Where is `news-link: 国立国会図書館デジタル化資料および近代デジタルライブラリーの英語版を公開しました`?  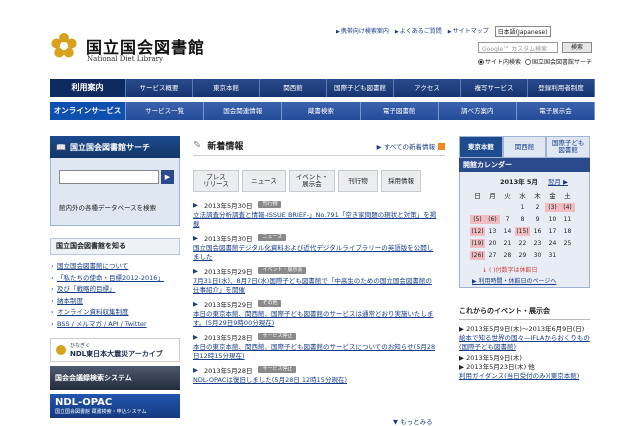 news-link: 国立国会図書館デジタル化資料および近代デジタルライブラリーの英語版を公開しました is located at coordinates (315, 253).